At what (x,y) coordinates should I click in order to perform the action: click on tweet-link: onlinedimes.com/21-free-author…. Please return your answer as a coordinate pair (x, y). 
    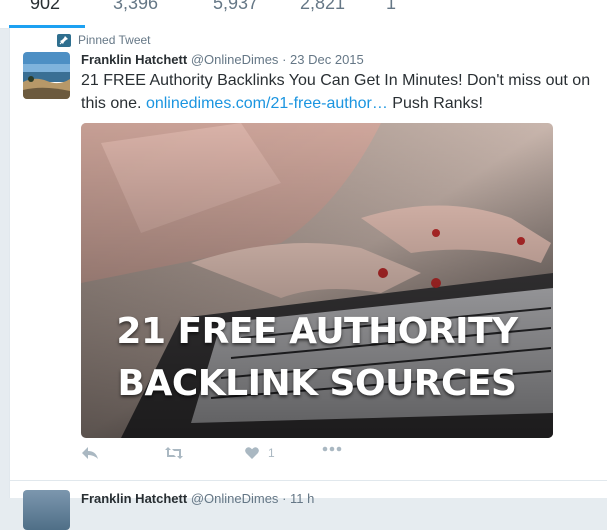
    Looking at the image, I should click on (267, 103).